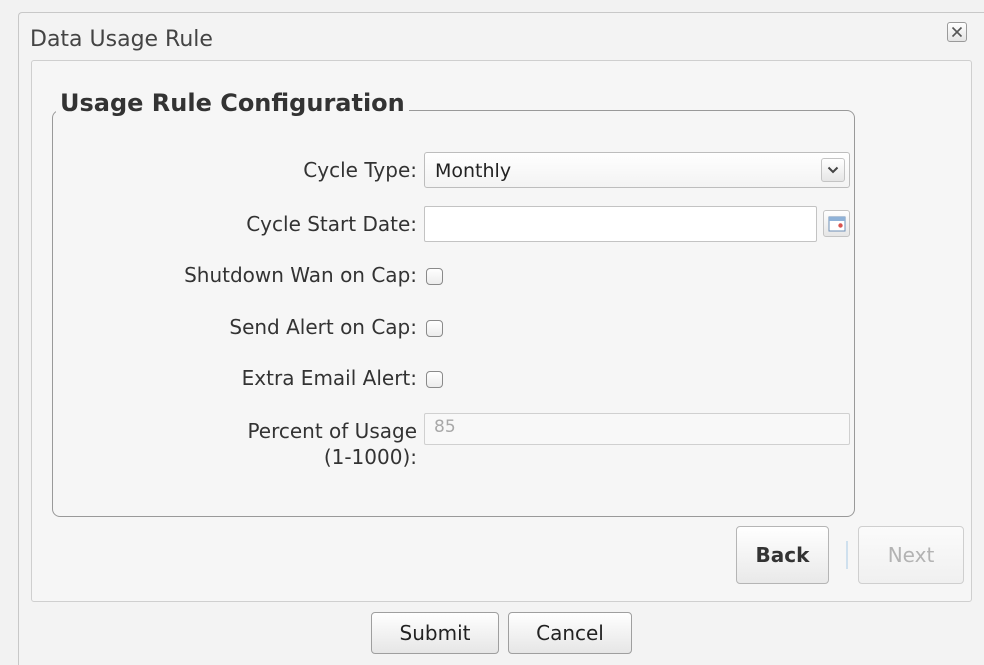  What do you see at coordinates (360, 170) in the screenshot?
I see `cycle-type-label: Cycle Type:` at bounding box center [360, 170].